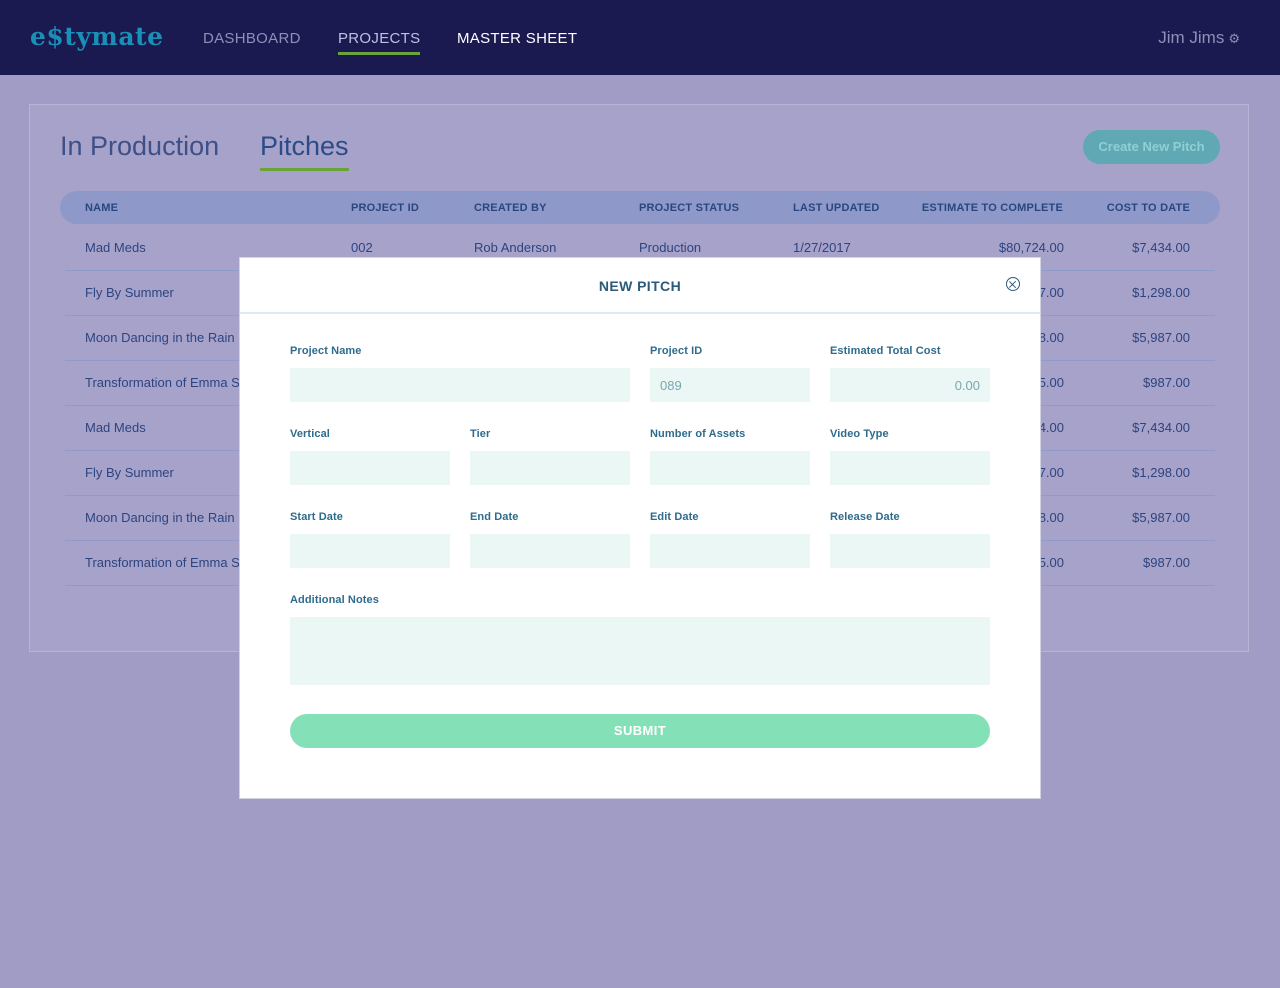  What do you see at coordinates (385, 208) in the screenshot?
I see `column-header-project-id: PROJECT ID` at bounding box center [385, 208].